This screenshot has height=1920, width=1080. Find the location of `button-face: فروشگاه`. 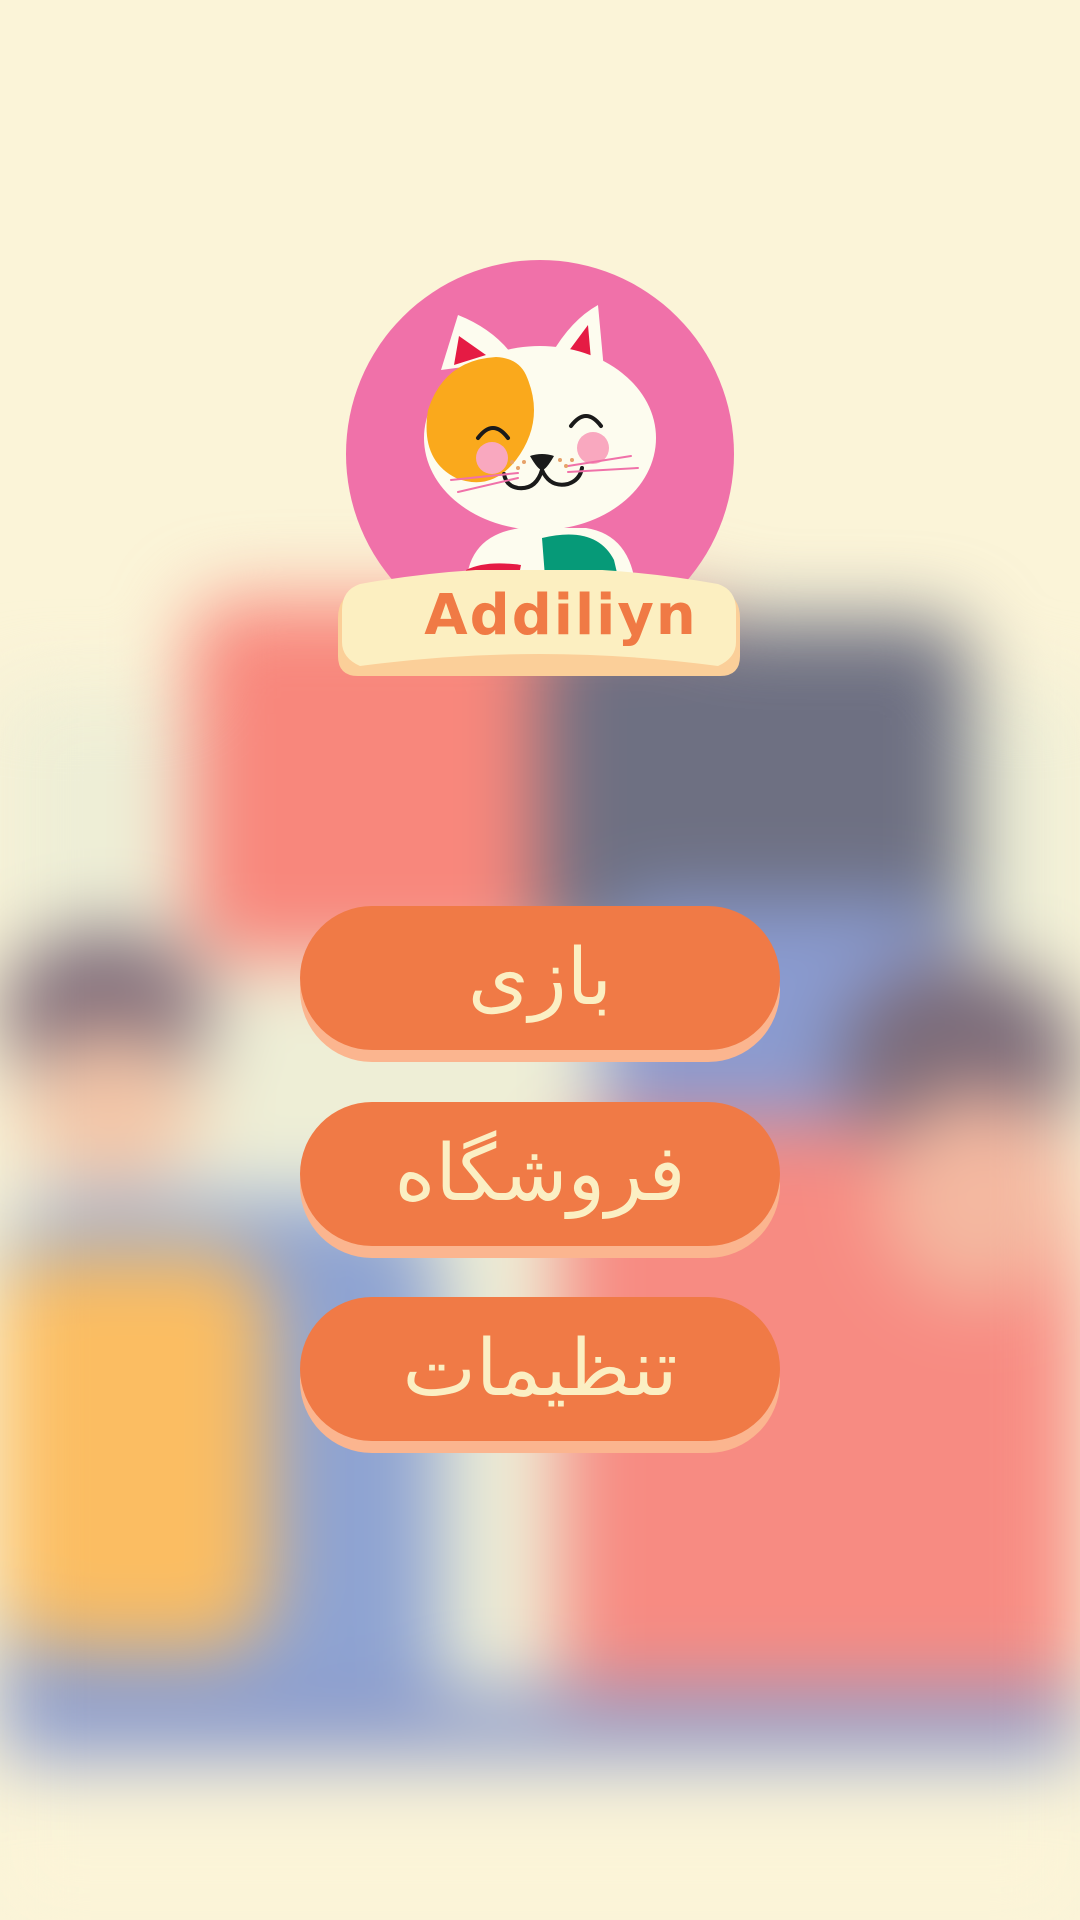

button-face: فروشگاه is located at coordinates (540, 1174).